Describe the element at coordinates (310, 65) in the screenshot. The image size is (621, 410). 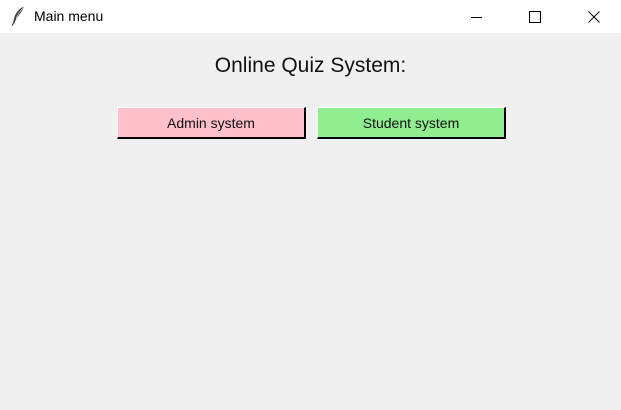
I see `page-title: Online Quiz System:` at that location.